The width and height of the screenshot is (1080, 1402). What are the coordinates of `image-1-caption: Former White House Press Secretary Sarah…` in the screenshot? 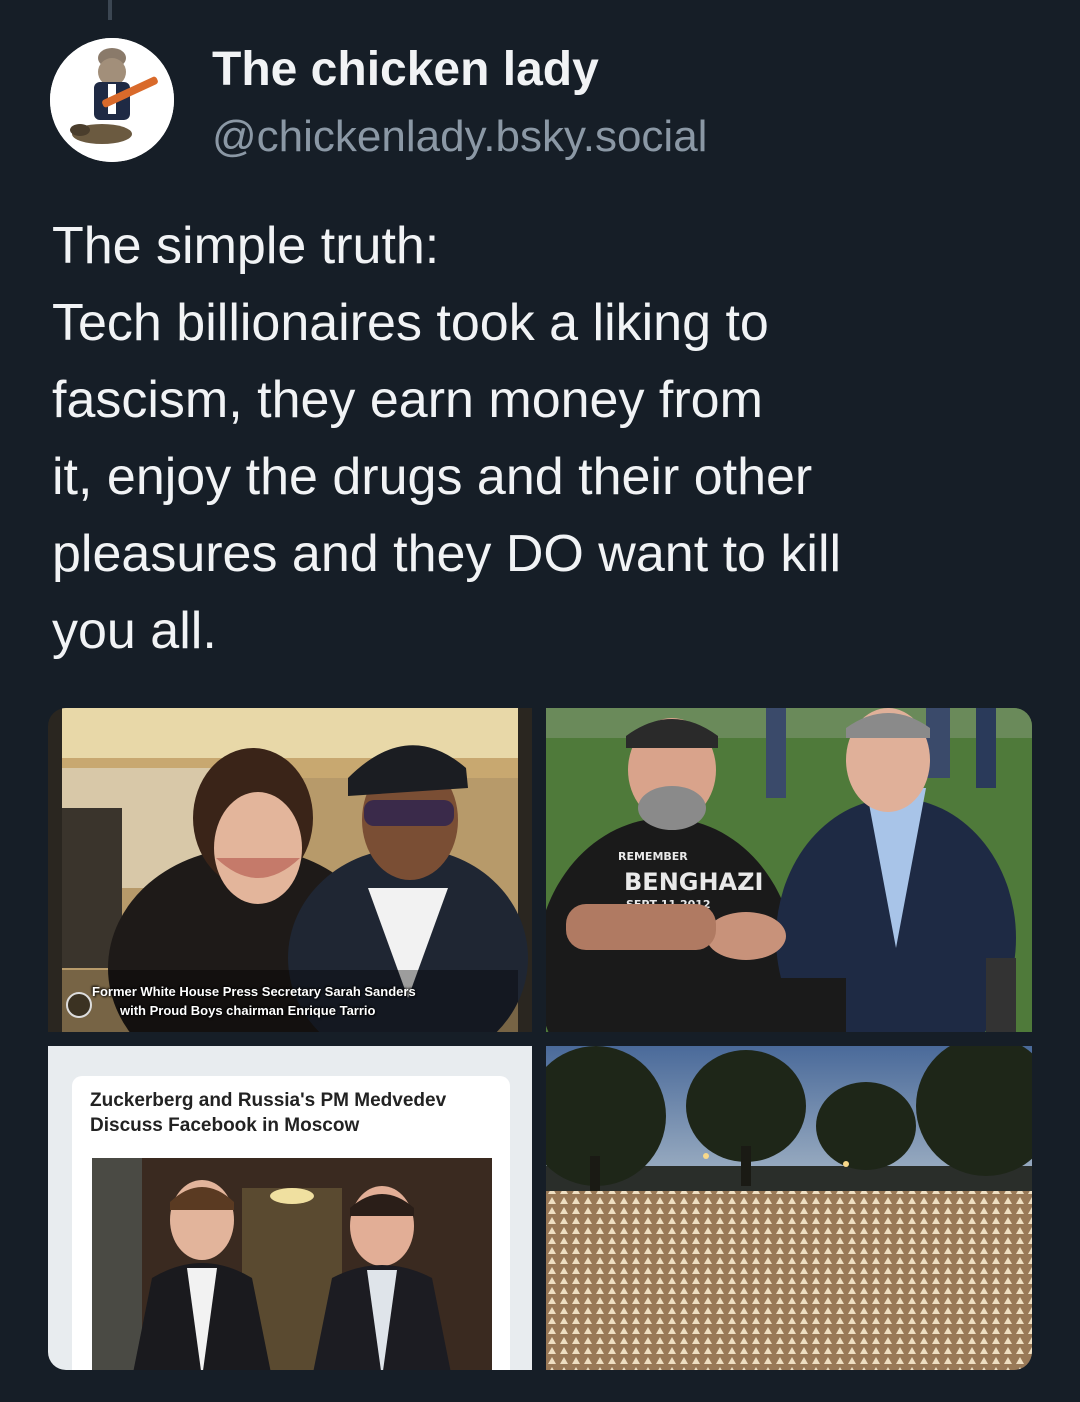 It's located at (312, 1001).